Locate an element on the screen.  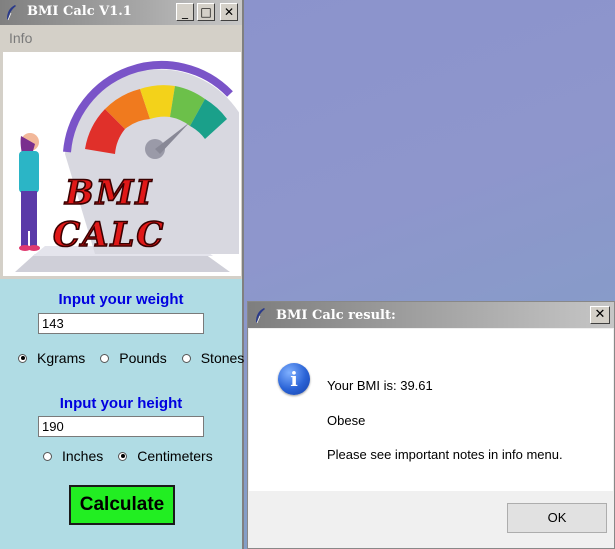
close-button: ✕ is located at coordinates (229, 12).